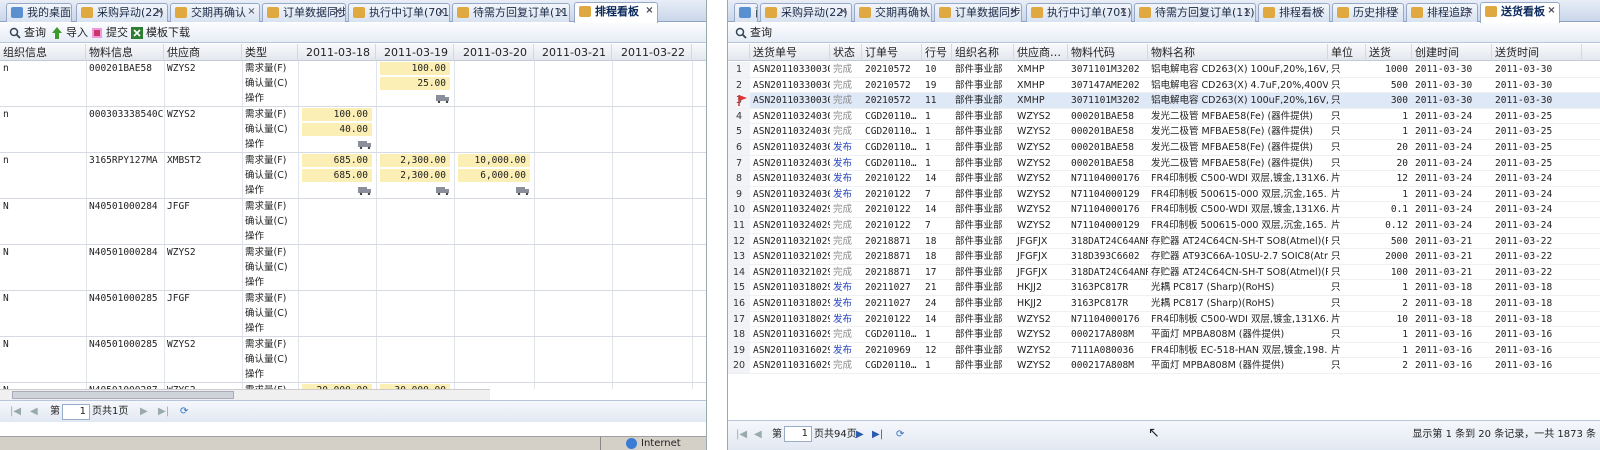 The height and width of the screenshot is (450, 1600). I want to click on confirm-value-cell: 2,300.00, so click(415, 175).